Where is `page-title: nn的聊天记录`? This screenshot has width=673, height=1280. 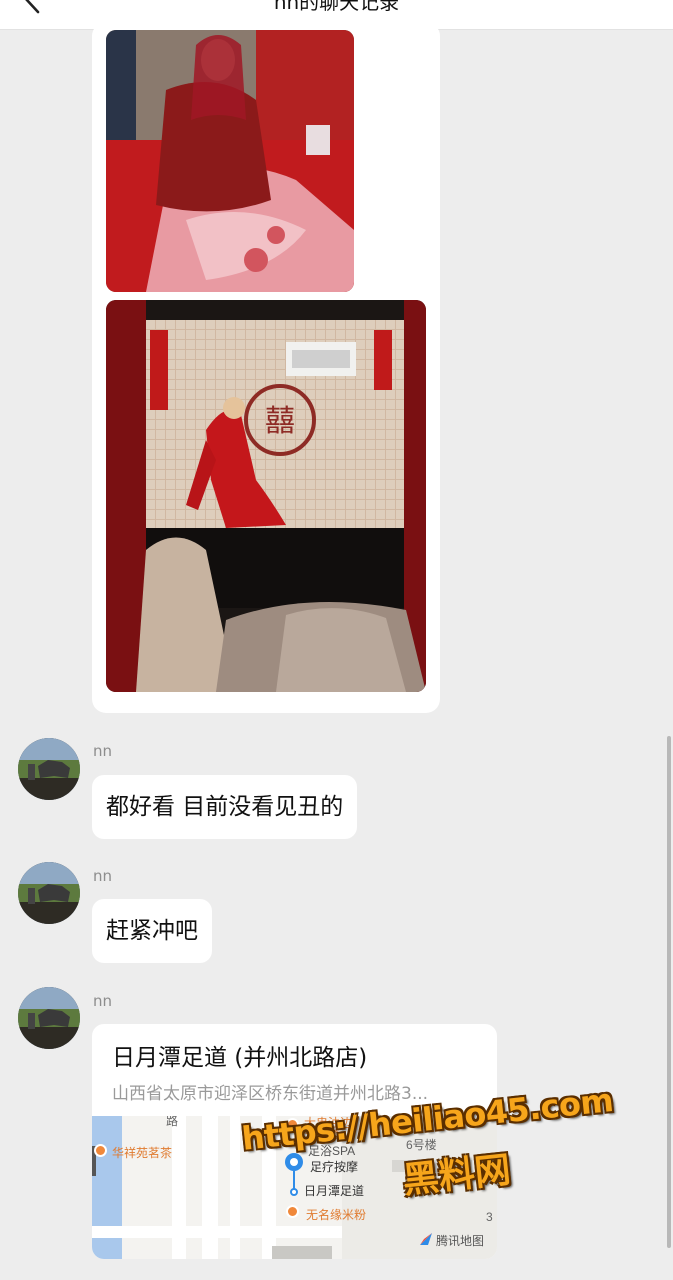 page-title: nn的聊天记录 is located at coordinates (336, 7).